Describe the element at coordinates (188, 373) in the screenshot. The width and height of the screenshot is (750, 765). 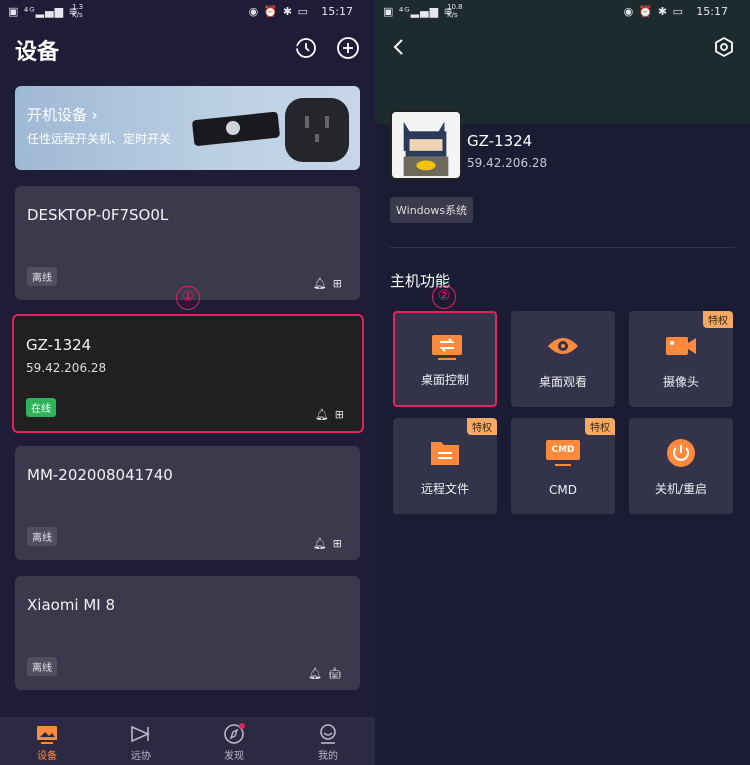
I see `device-card-selected: GZ-1324 59.42.206.28 在线 🔔︎⊞` at that location.